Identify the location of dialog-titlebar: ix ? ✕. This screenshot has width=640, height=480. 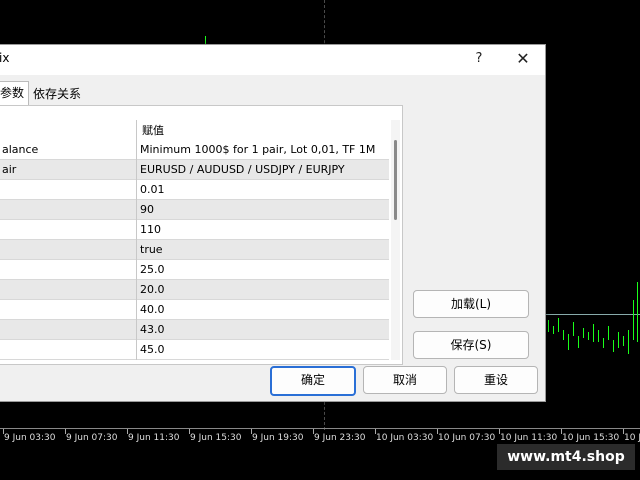
(272, 60).